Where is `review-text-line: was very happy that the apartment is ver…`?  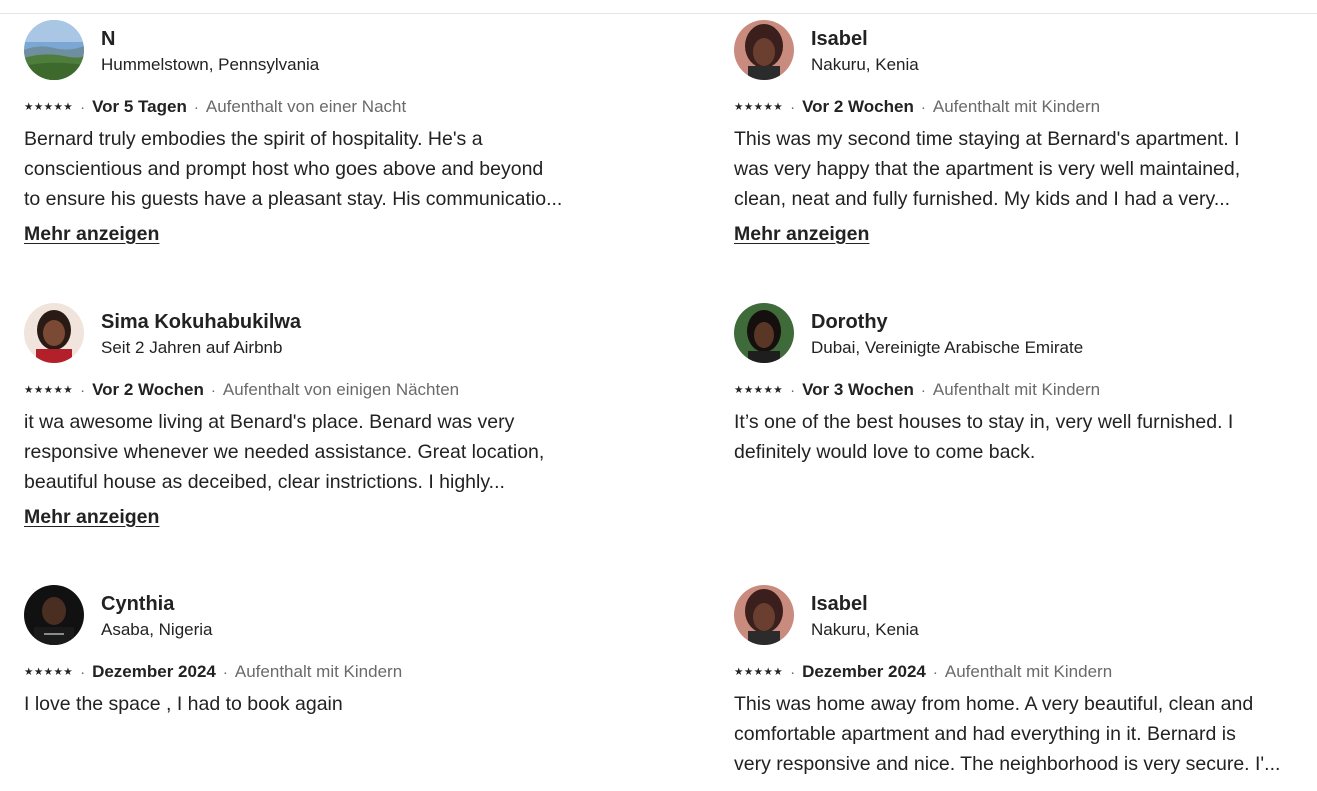
review-text-line: was very happy that the apartment is ver… is located at coordinates (987, 169).